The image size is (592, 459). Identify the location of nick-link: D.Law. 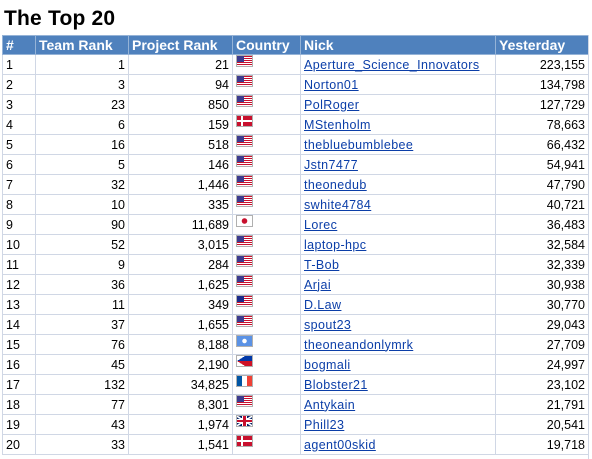
(322, 305).